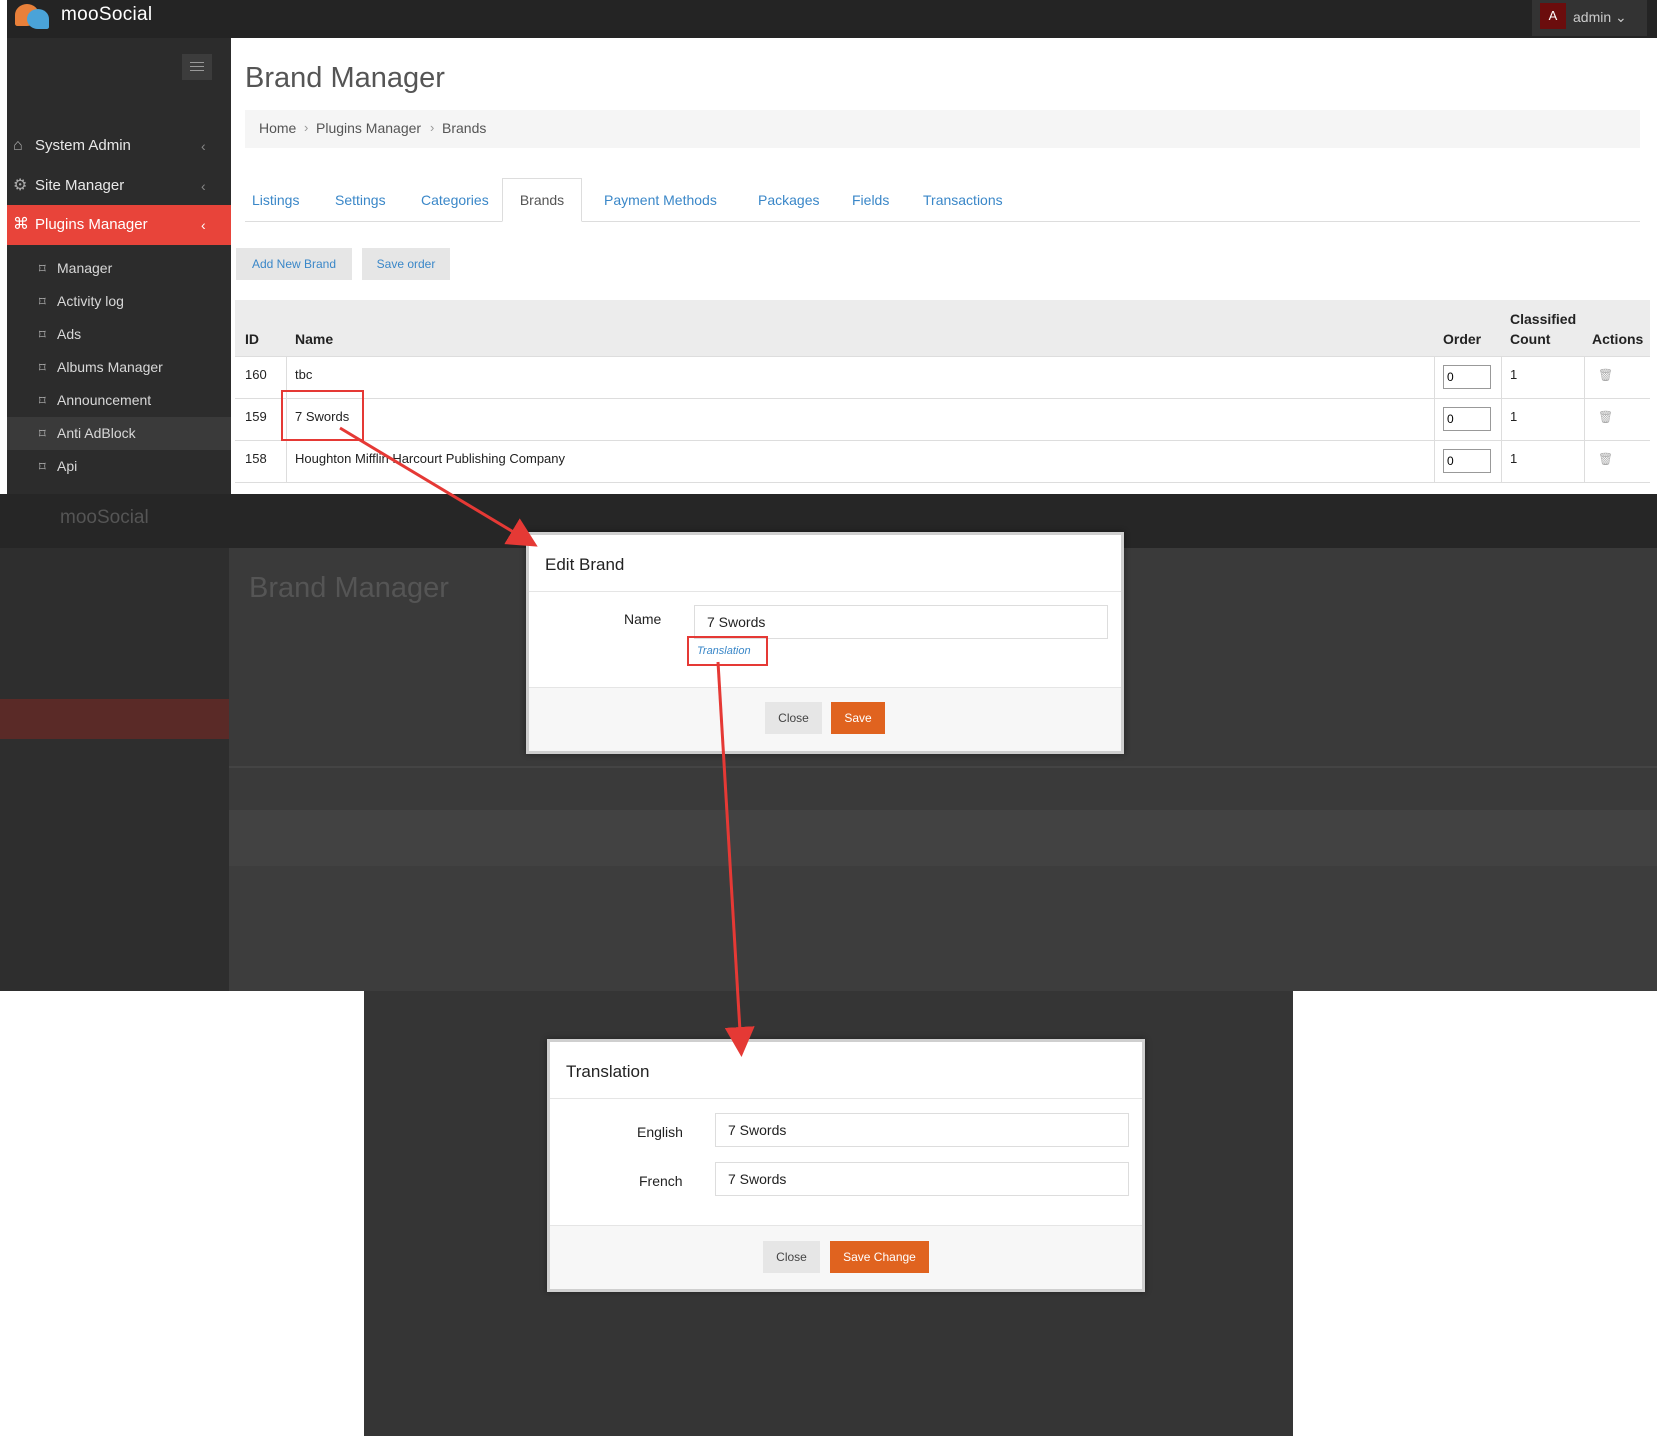  Describe the element at coordinates (858, 718) in the screenshot. I see `save-button: Save` at that location.